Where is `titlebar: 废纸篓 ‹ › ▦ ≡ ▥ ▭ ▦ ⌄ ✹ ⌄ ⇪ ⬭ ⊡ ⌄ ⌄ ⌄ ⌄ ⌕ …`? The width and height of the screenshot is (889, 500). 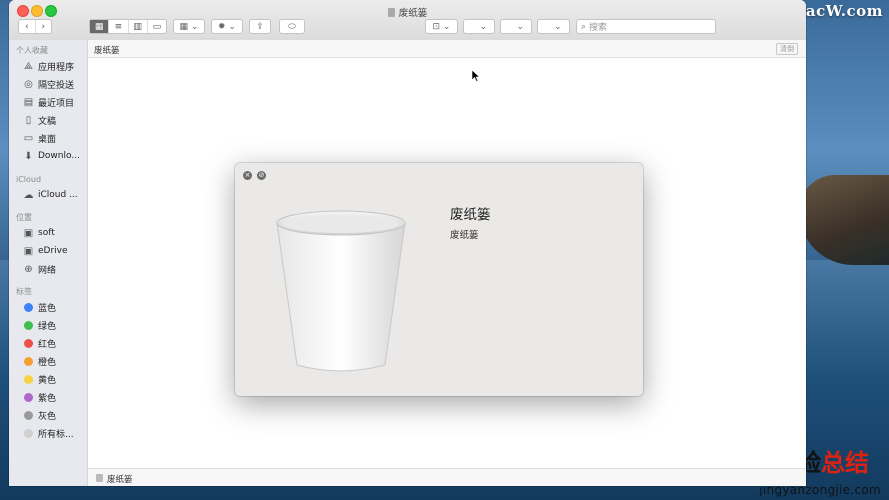 titlebar: 废纸篓 ‹ › ▦ ≡ ▥ ▭ ▦ ⌄ ✹ ⌄ ⇪ ⬭ ⊡ ⌄ ⌄ ⌄ ⌄ ⌕ … is located at coordinates (407, 20).